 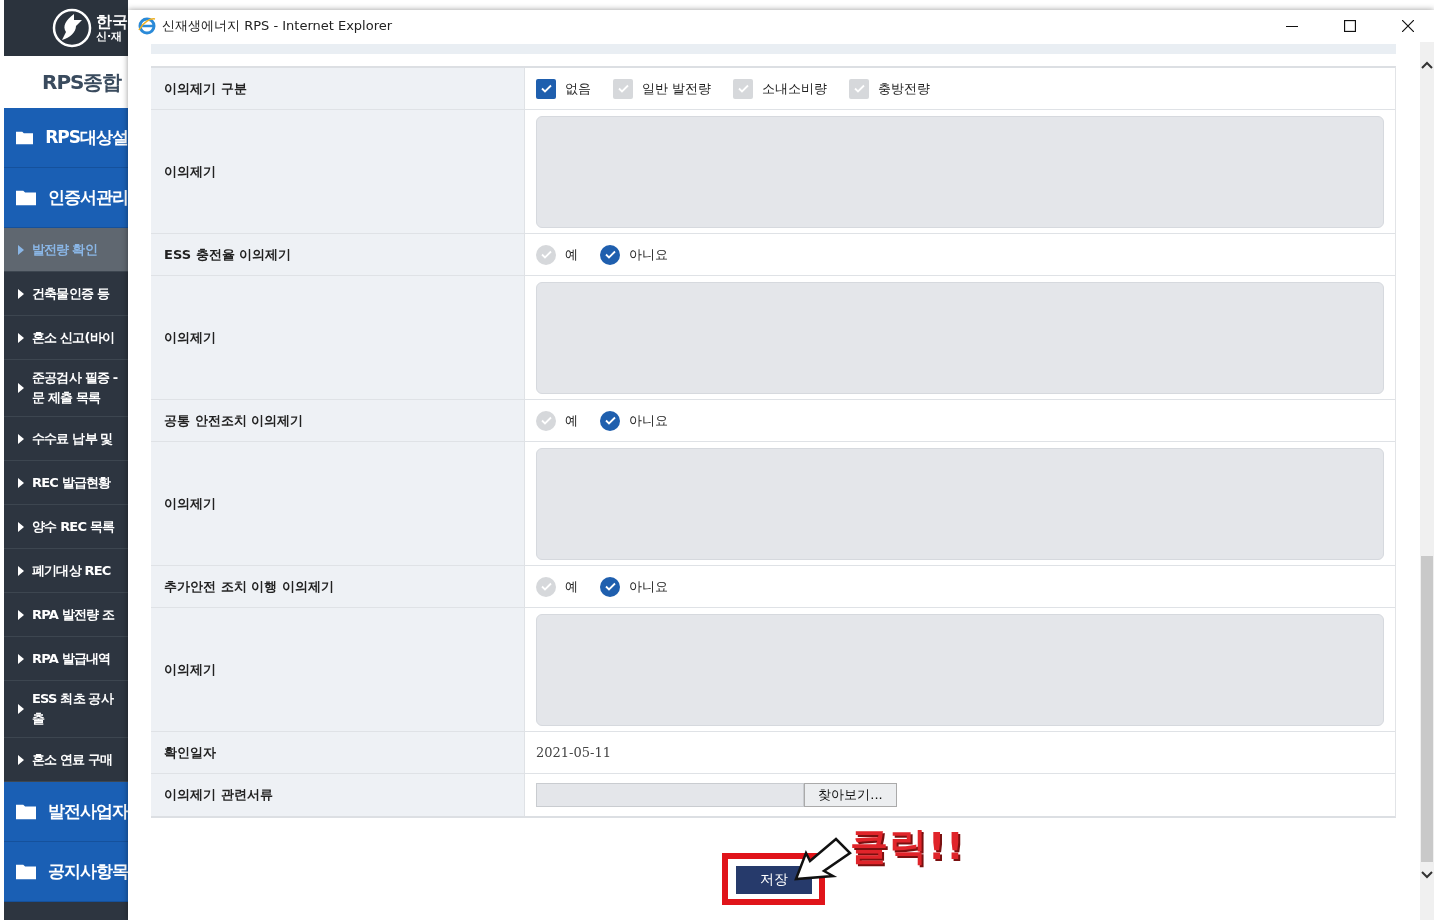 I want to click on maximize-icon, so click(x=1350, y=26).